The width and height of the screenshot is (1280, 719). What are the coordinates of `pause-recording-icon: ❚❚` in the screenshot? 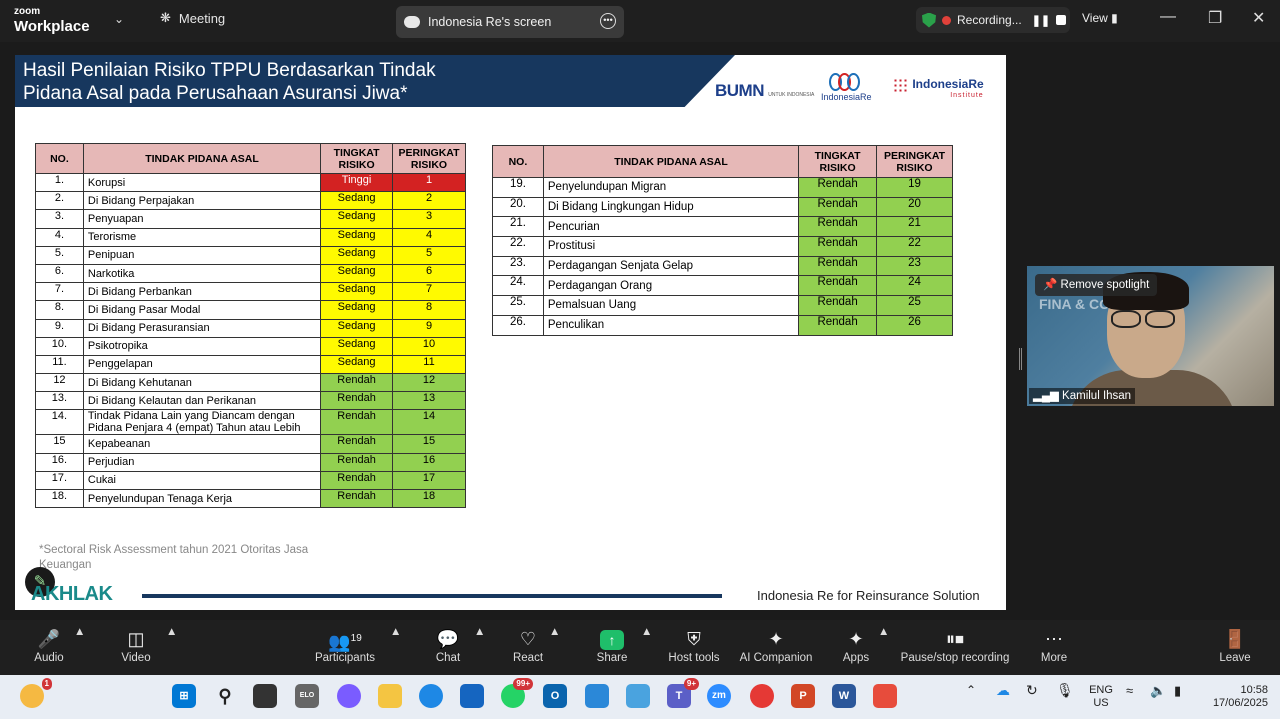 It's located at (1041, 20).